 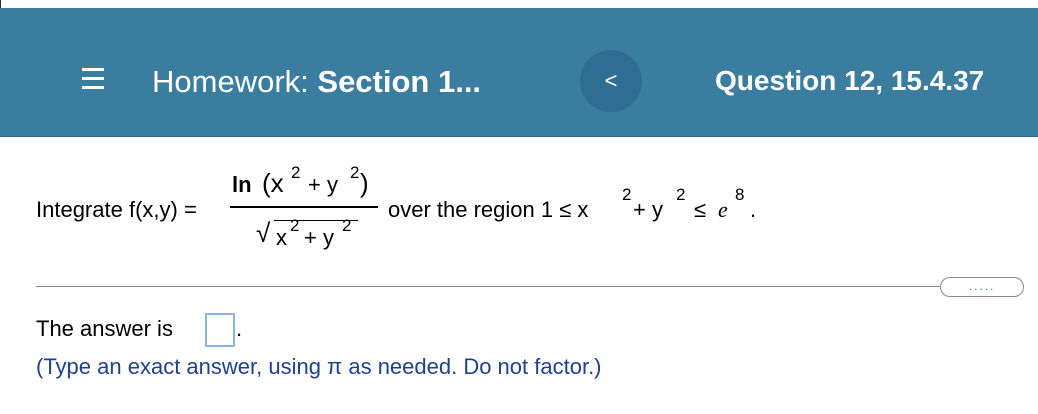 What do you see at coordinates (364, 183) in the screenshot?
I see `numerator-close-paren: )` at bounding box center [364, 183].